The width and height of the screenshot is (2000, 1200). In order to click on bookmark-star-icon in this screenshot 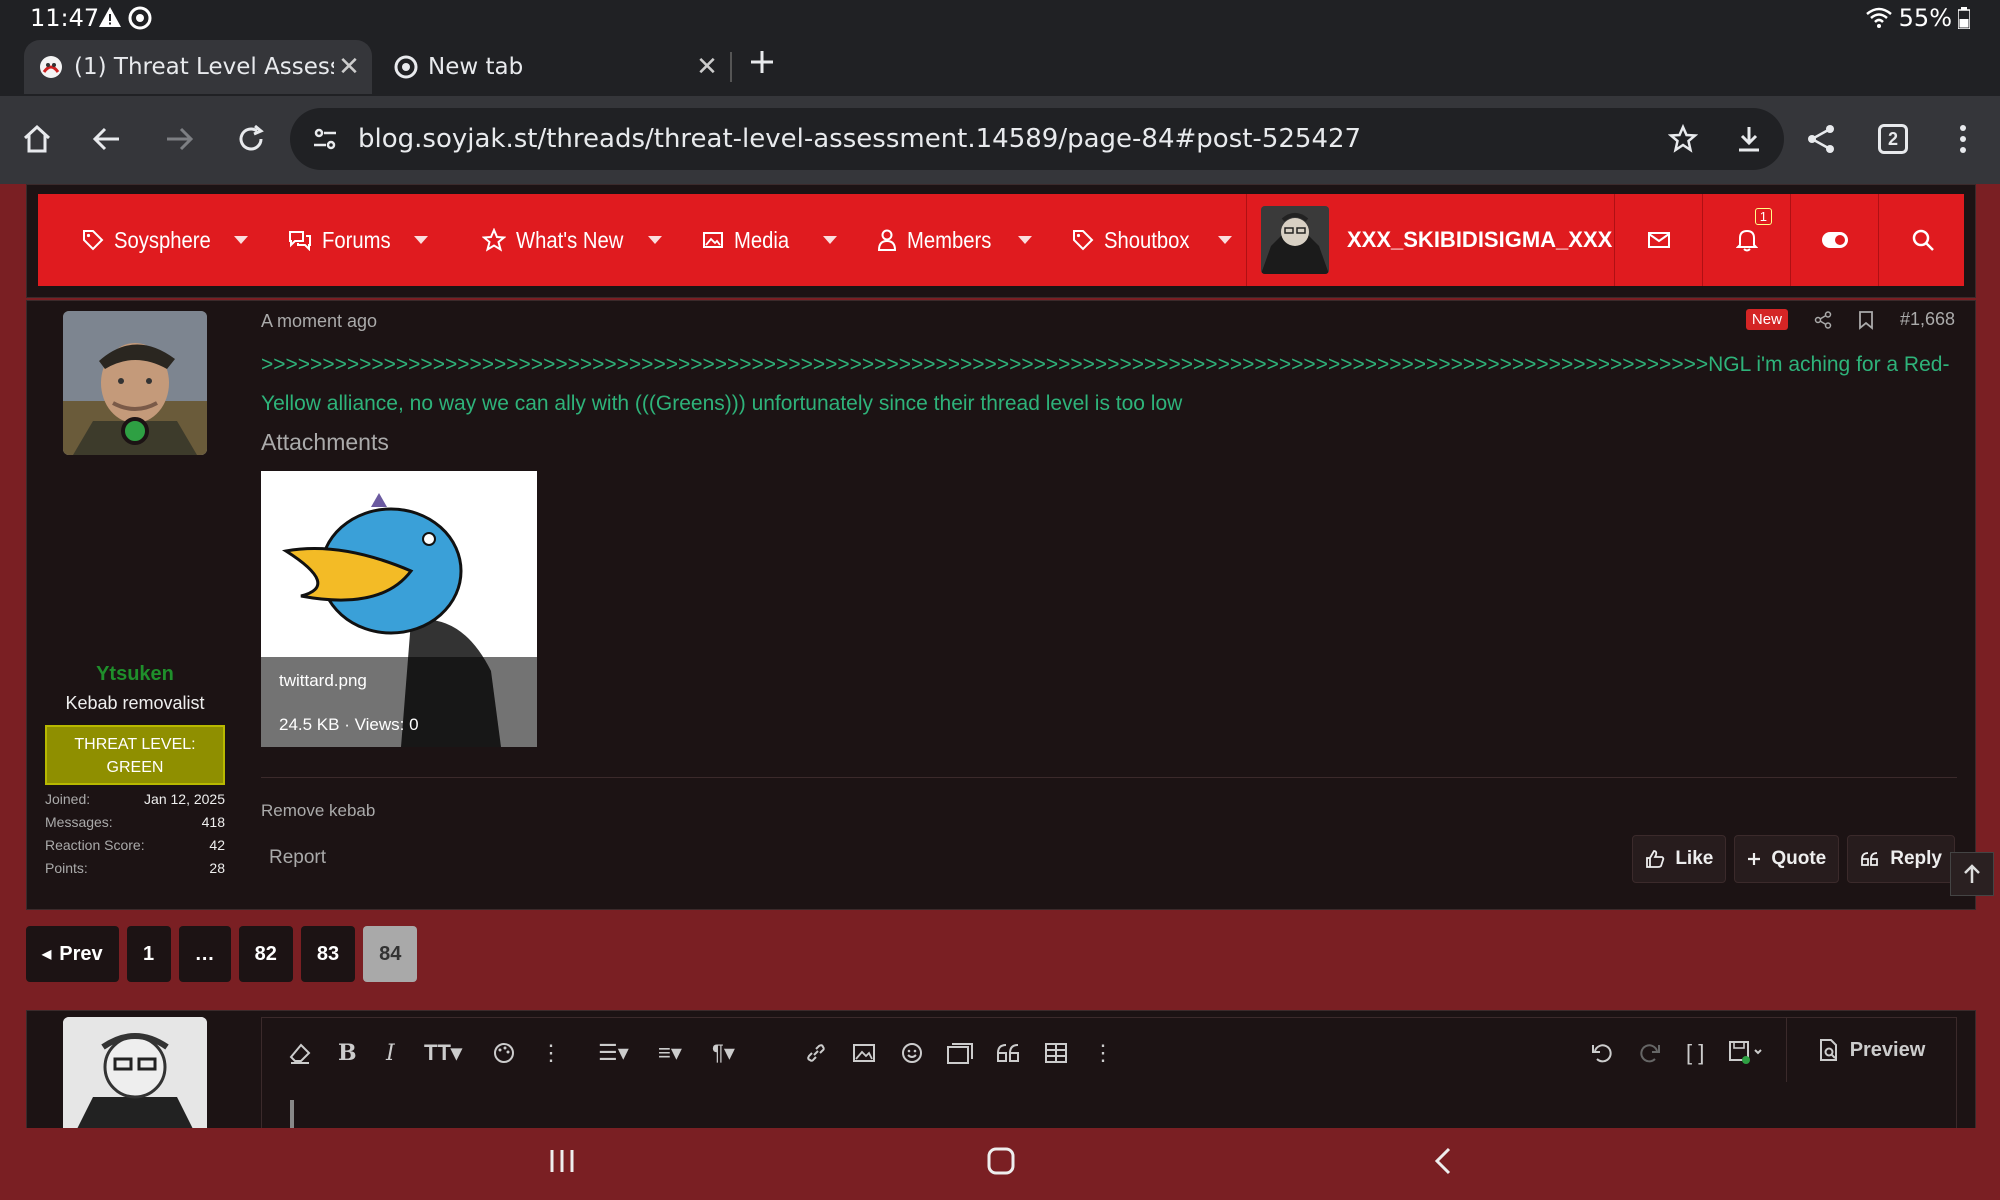, I will do `click(1683, 139)`.